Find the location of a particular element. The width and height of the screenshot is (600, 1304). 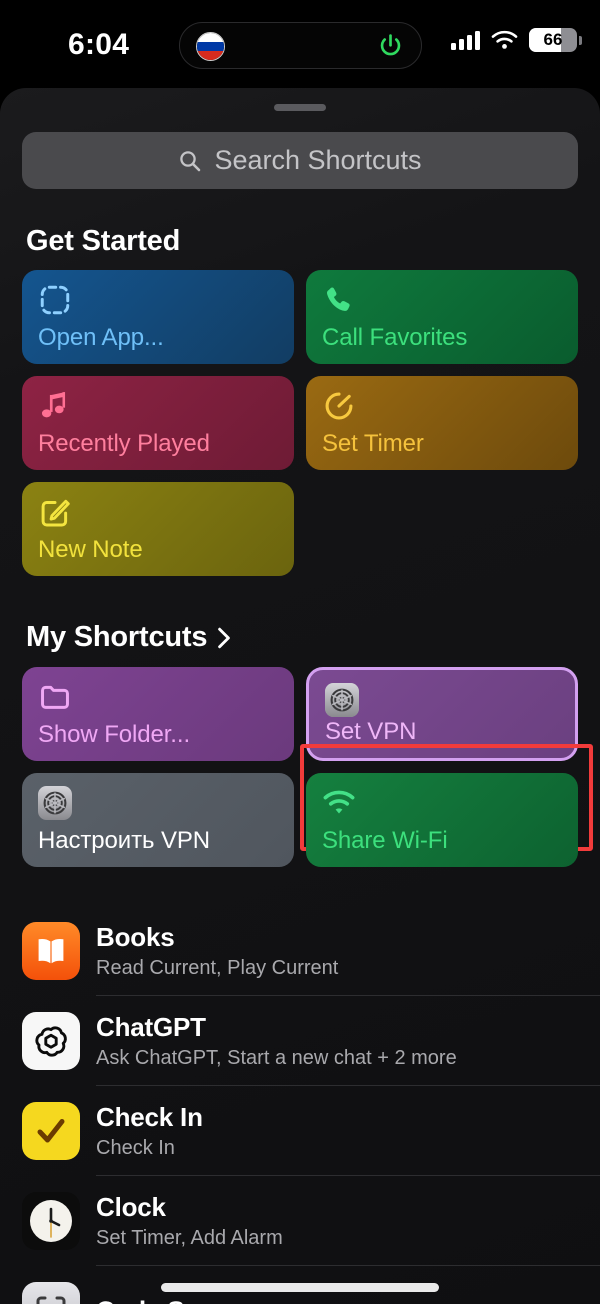

chevron-right-icon is located at coordinates (224, 638).